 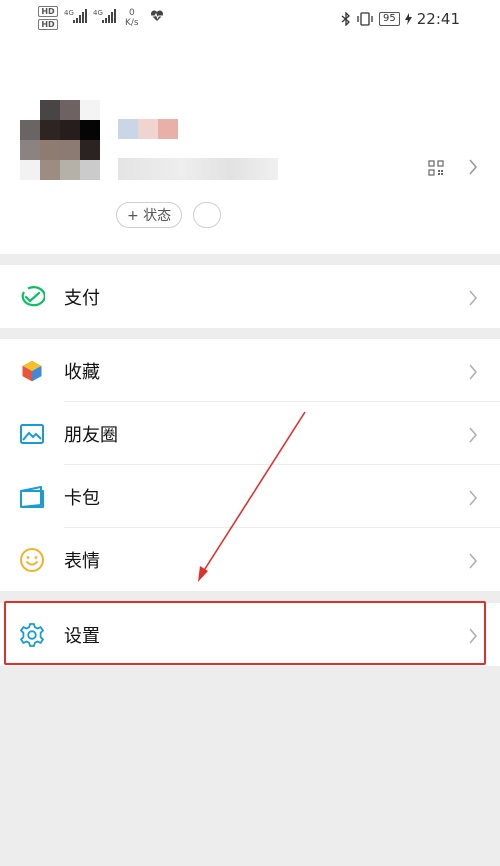 What do you see at coordinates (33, 296) in the screenshot?
I see `wallet-check-icon` at bounding box center [33, 296].